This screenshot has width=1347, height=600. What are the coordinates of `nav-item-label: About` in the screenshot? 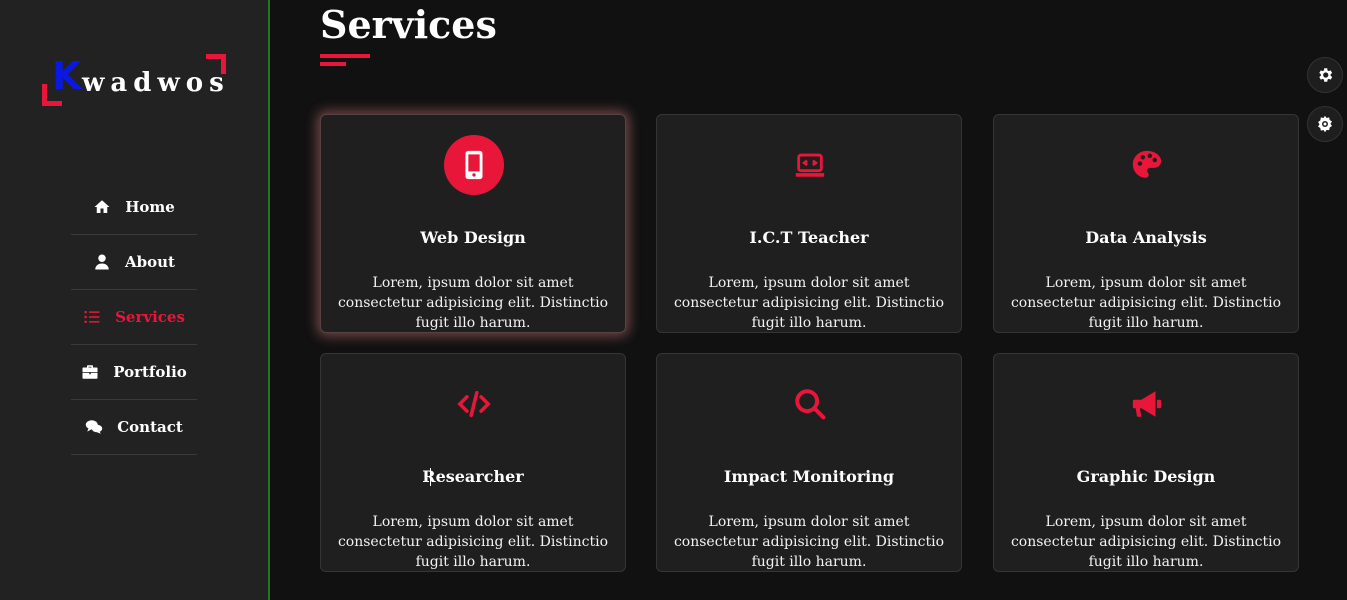 It's located at (150, 262).